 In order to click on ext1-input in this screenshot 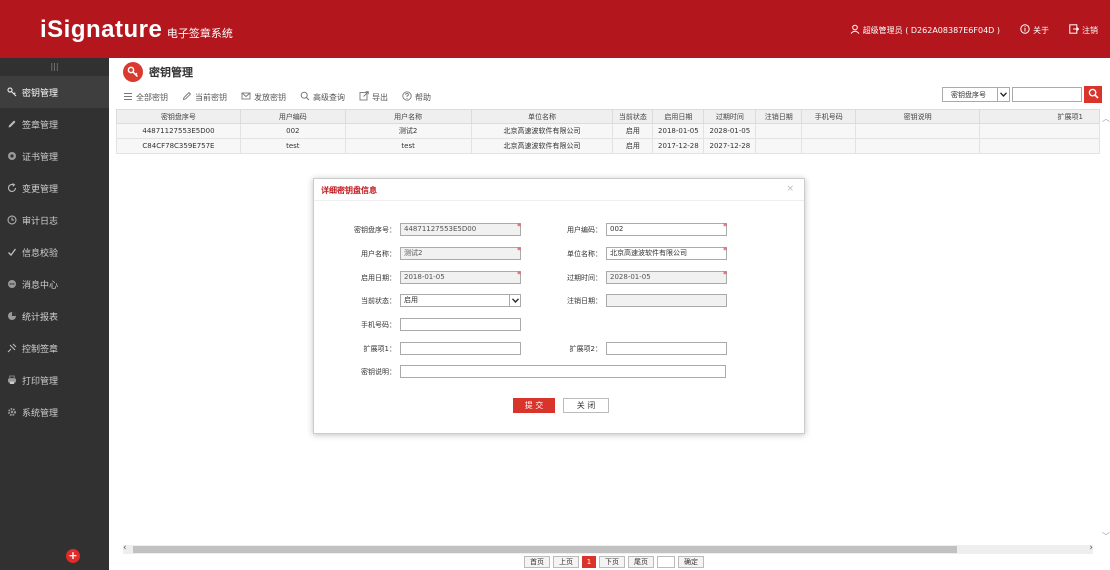, I will do `click(460, 348)`.